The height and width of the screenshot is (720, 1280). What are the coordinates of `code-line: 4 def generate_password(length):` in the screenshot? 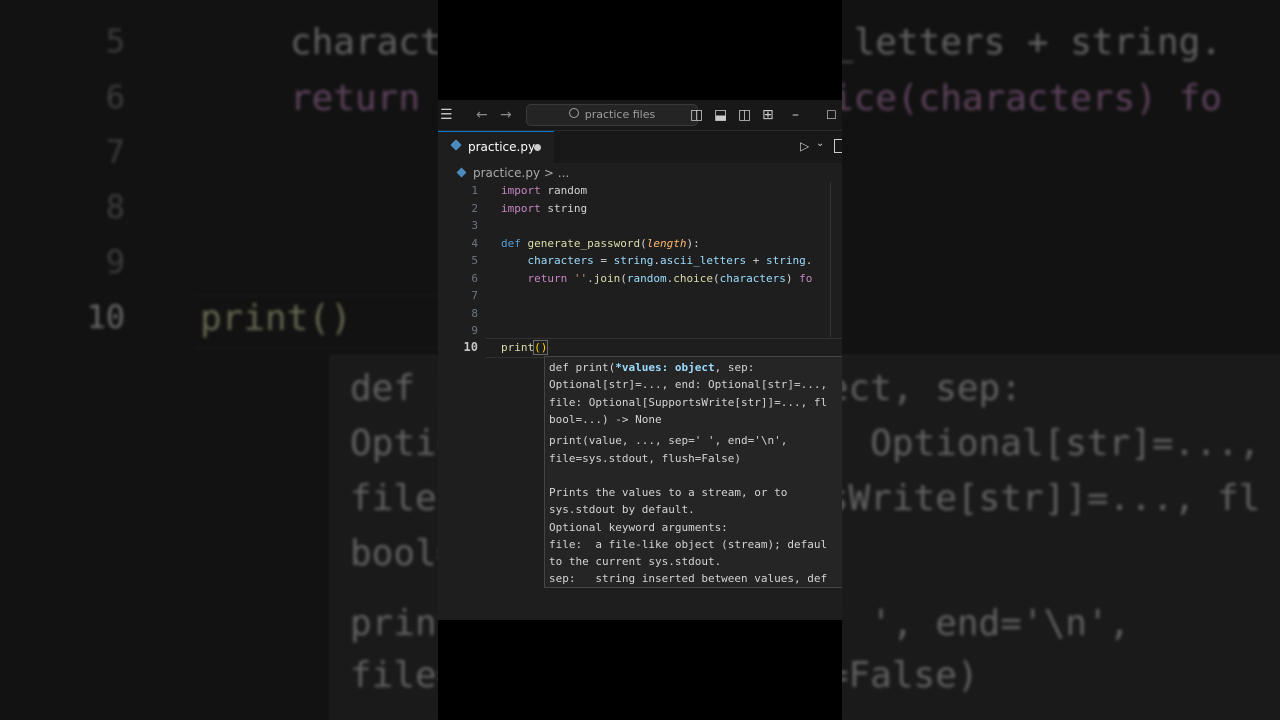 It's located at (640, 243).